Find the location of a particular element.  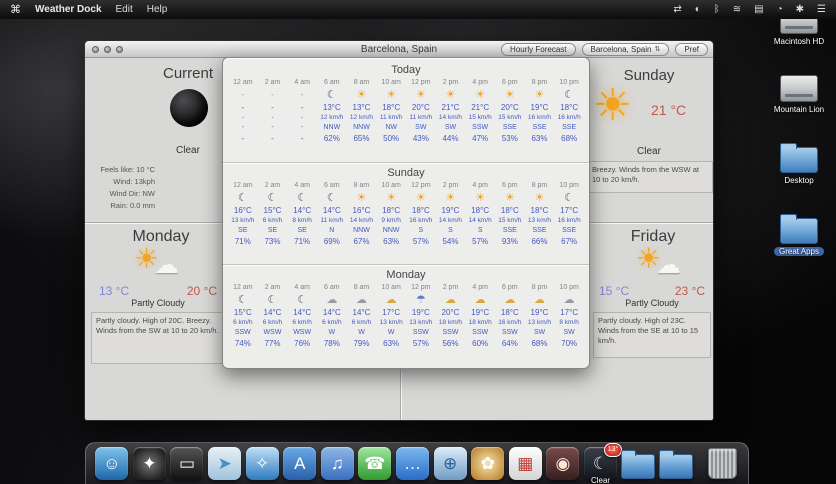

dock-photo-booth: ◉ is located at coordinates (563, 464).